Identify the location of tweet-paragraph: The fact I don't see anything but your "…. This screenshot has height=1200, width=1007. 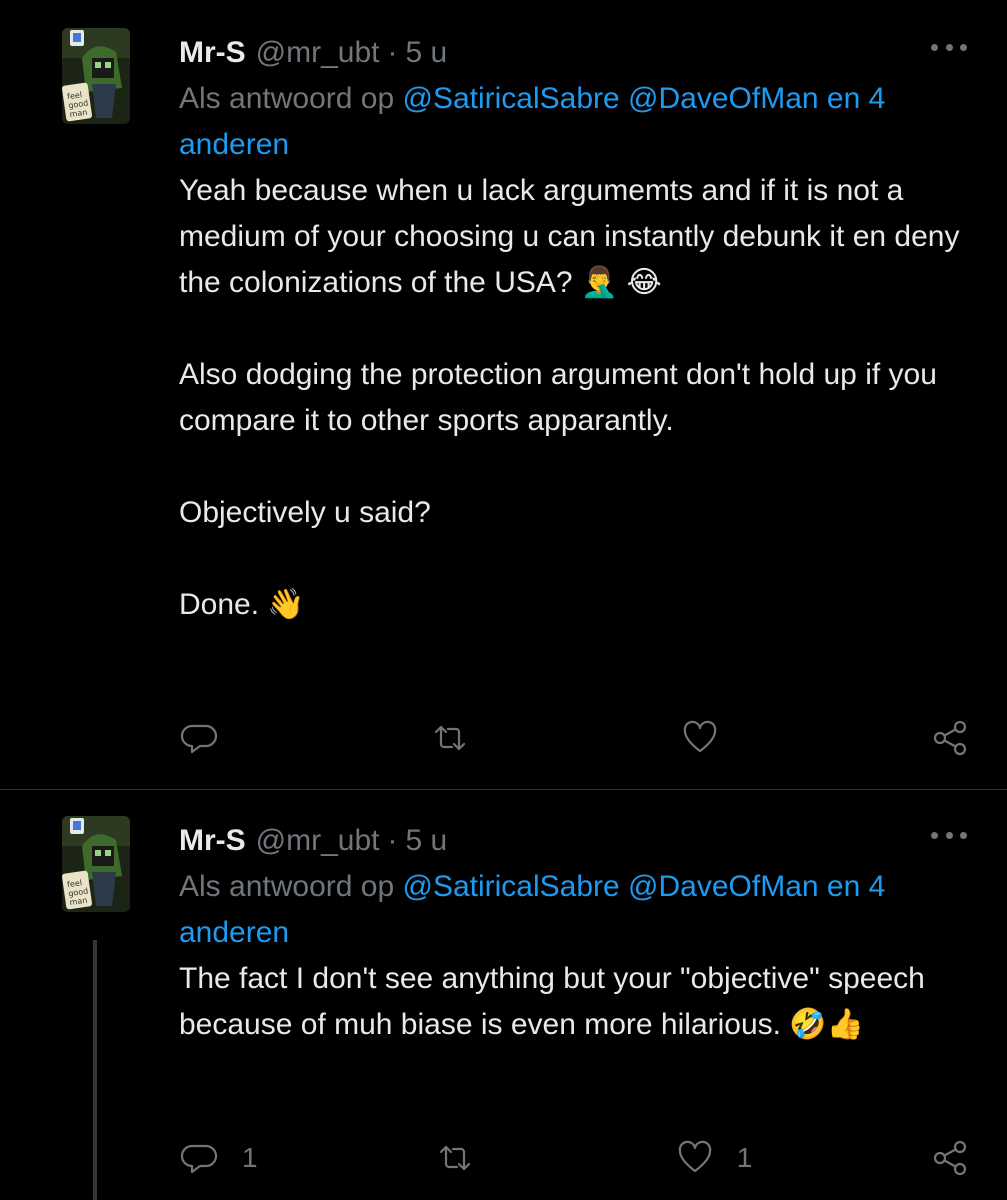
(552, 1001).